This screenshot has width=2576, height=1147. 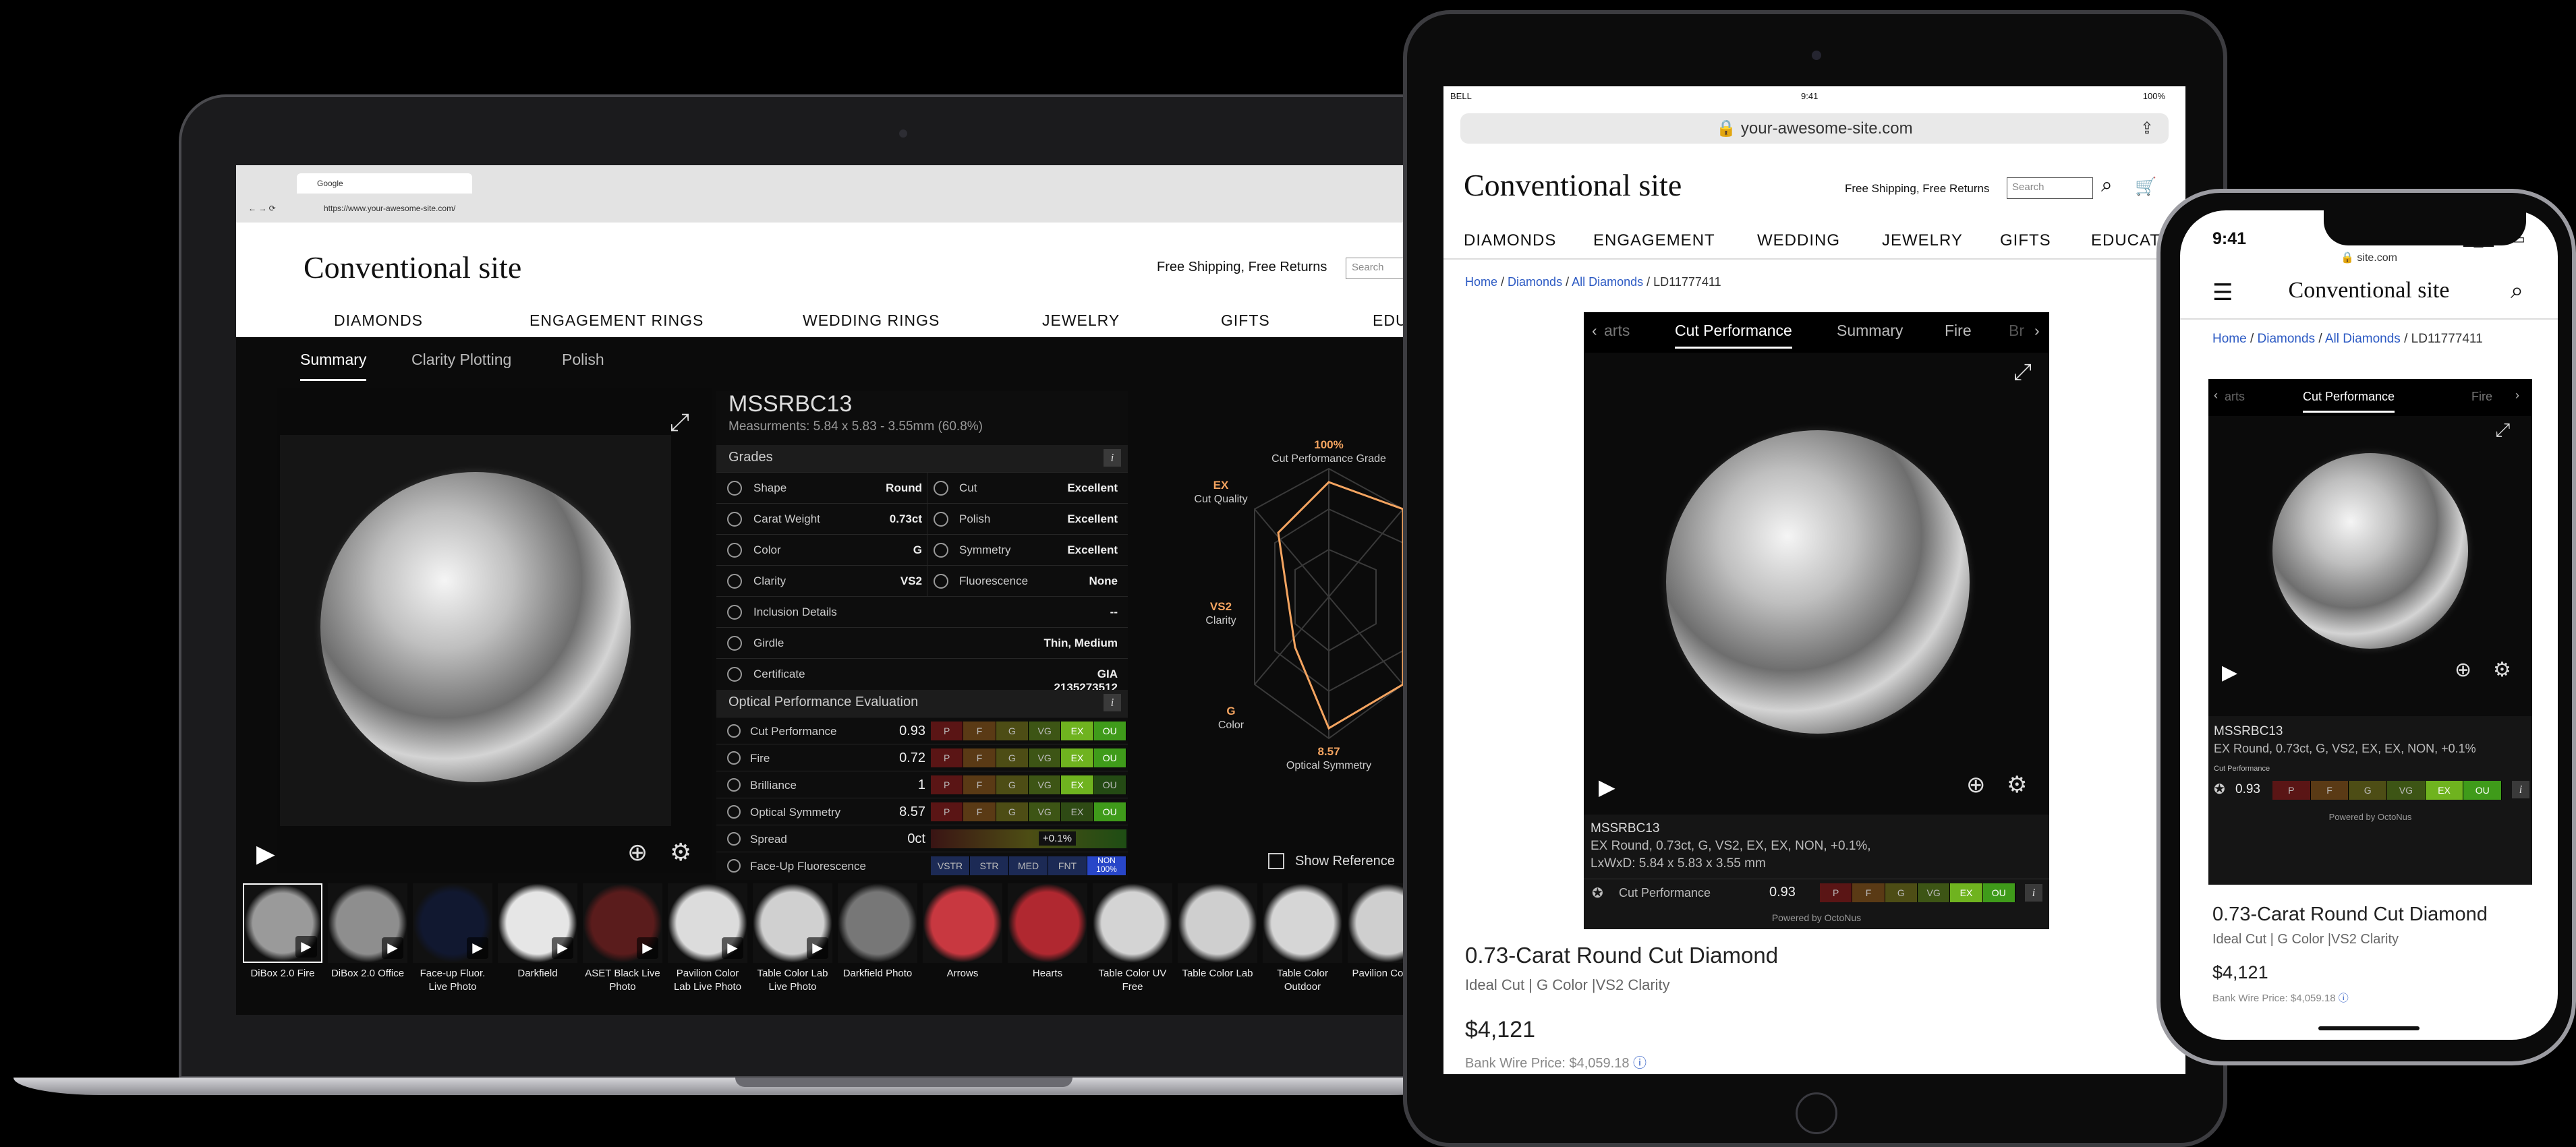 What do you see at coordinates (537, 949) in the screenshot?
I see `thumbnail: ▶ Darkfield` at bounding box center [537, 949].